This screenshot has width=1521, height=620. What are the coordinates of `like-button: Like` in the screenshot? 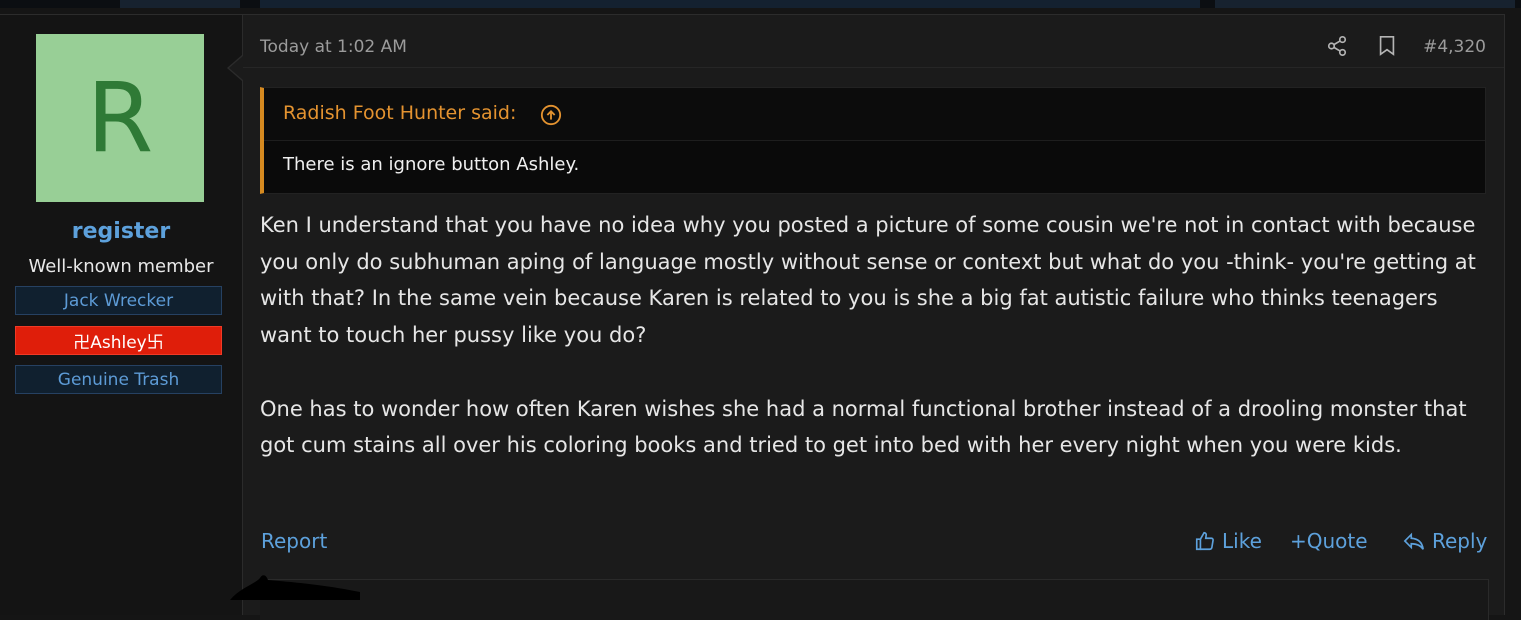 It's located at (1228, 541).